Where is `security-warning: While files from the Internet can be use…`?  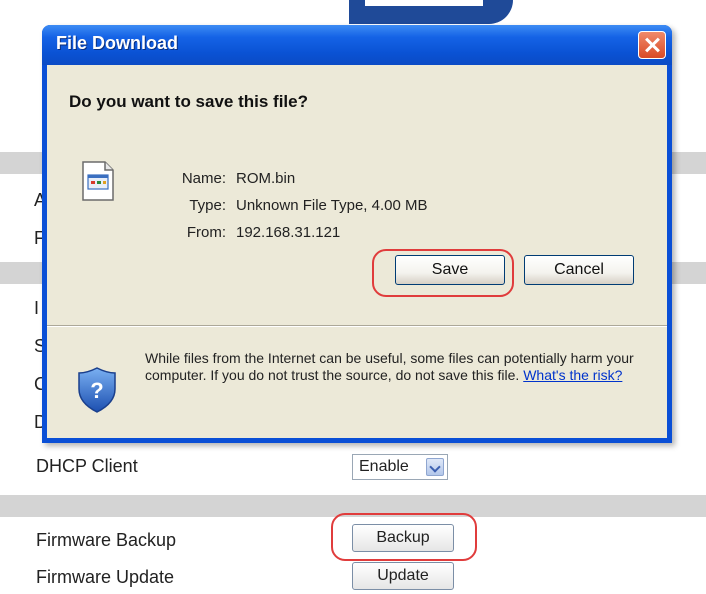
security-warning: While files from the Internet can be use… is located at coordinates (405, 367).